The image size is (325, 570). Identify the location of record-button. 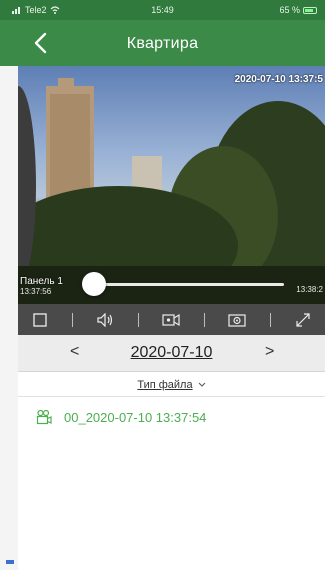
(171, 320).